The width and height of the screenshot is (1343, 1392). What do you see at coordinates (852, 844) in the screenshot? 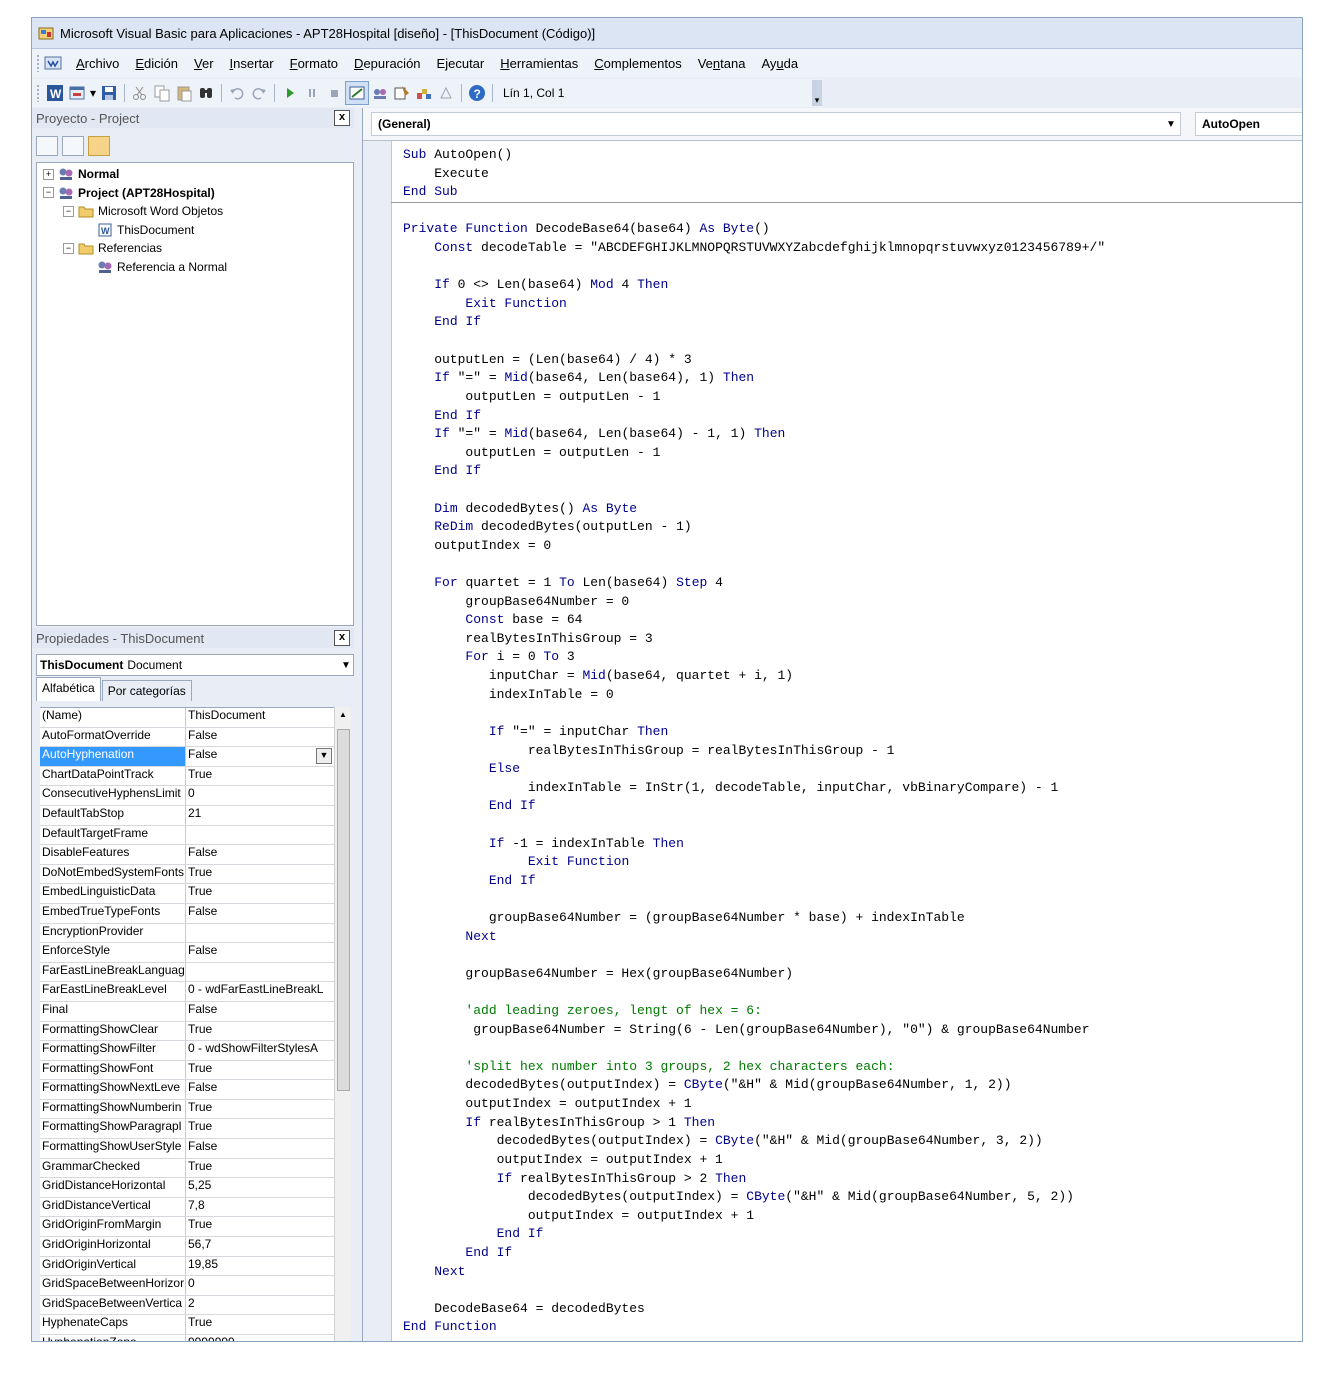
I see `code-line: If -1 = indexInTable Then` at bounding box center [852, 844].